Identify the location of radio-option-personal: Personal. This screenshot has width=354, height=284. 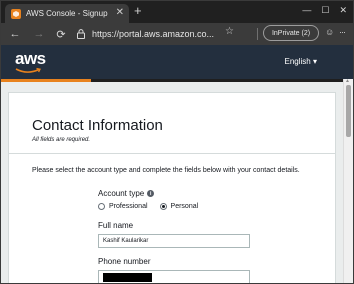
(179, 206).